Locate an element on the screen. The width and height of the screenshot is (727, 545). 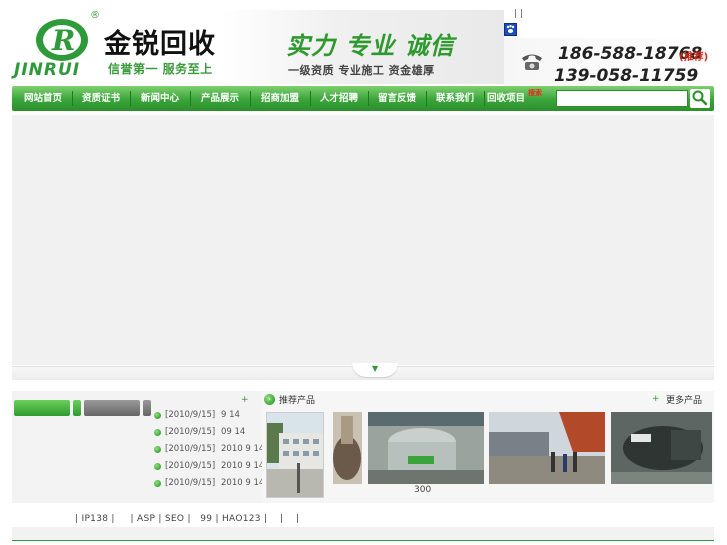
news-list-item: [2010/9/15] 09 14 is located at coordinates (208, 432).